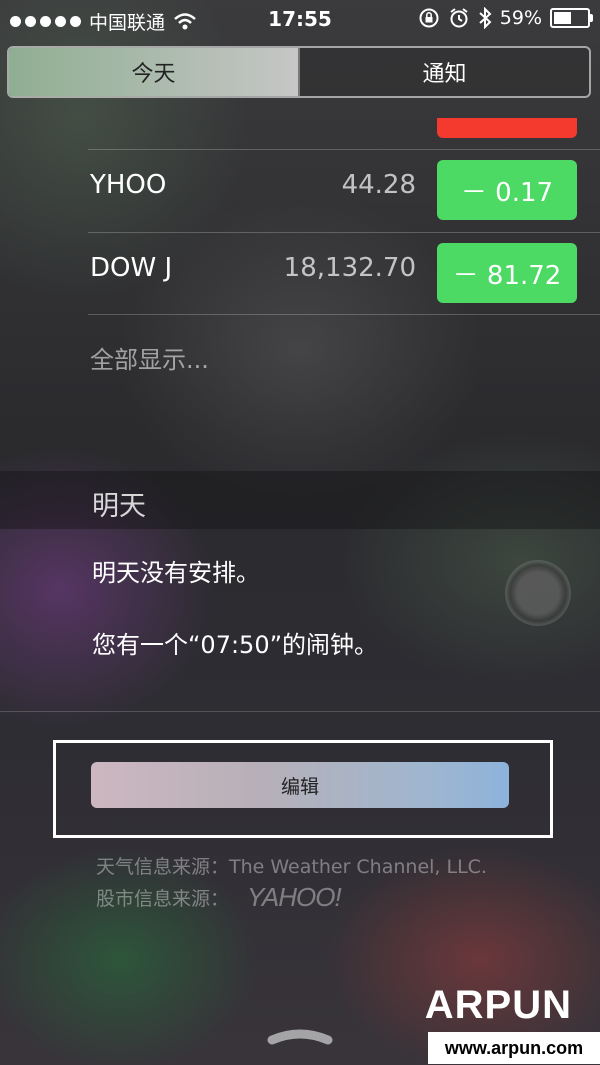 The width and height of the screenshot is (600, 1065). Describe the element at coordinates (538, 593) in the screenshot. I see `assistive-touch-button` at that location.